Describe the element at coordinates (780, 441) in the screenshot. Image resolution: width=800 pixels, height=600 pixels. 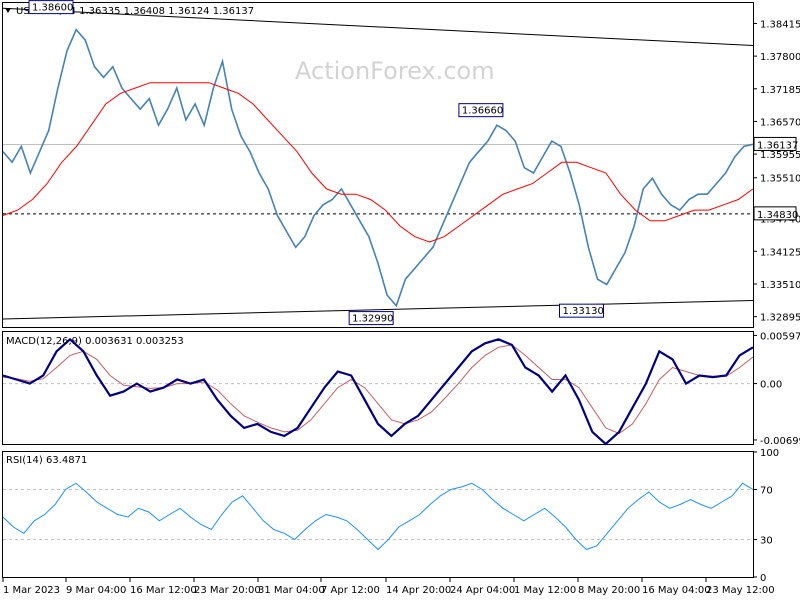
I see `macd-ytick-label: -0.006998` at that location.